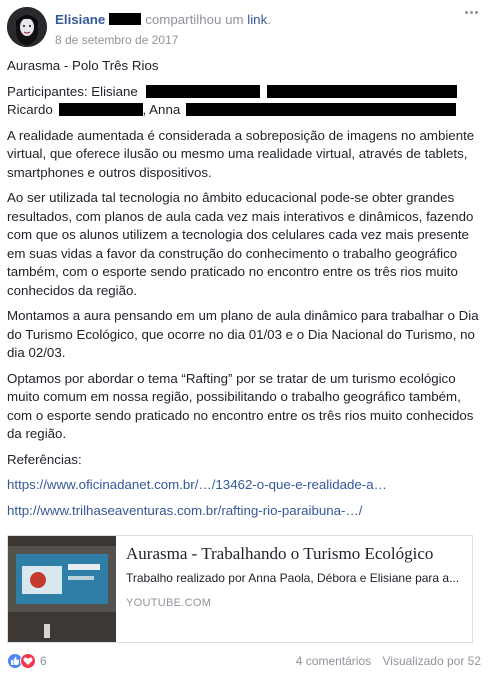 This screenshot has height=679, width=489. What do you see at coordinates (473, 16) in the screenshot?
I see `more-options-icon` at bounding box center [473, 16].